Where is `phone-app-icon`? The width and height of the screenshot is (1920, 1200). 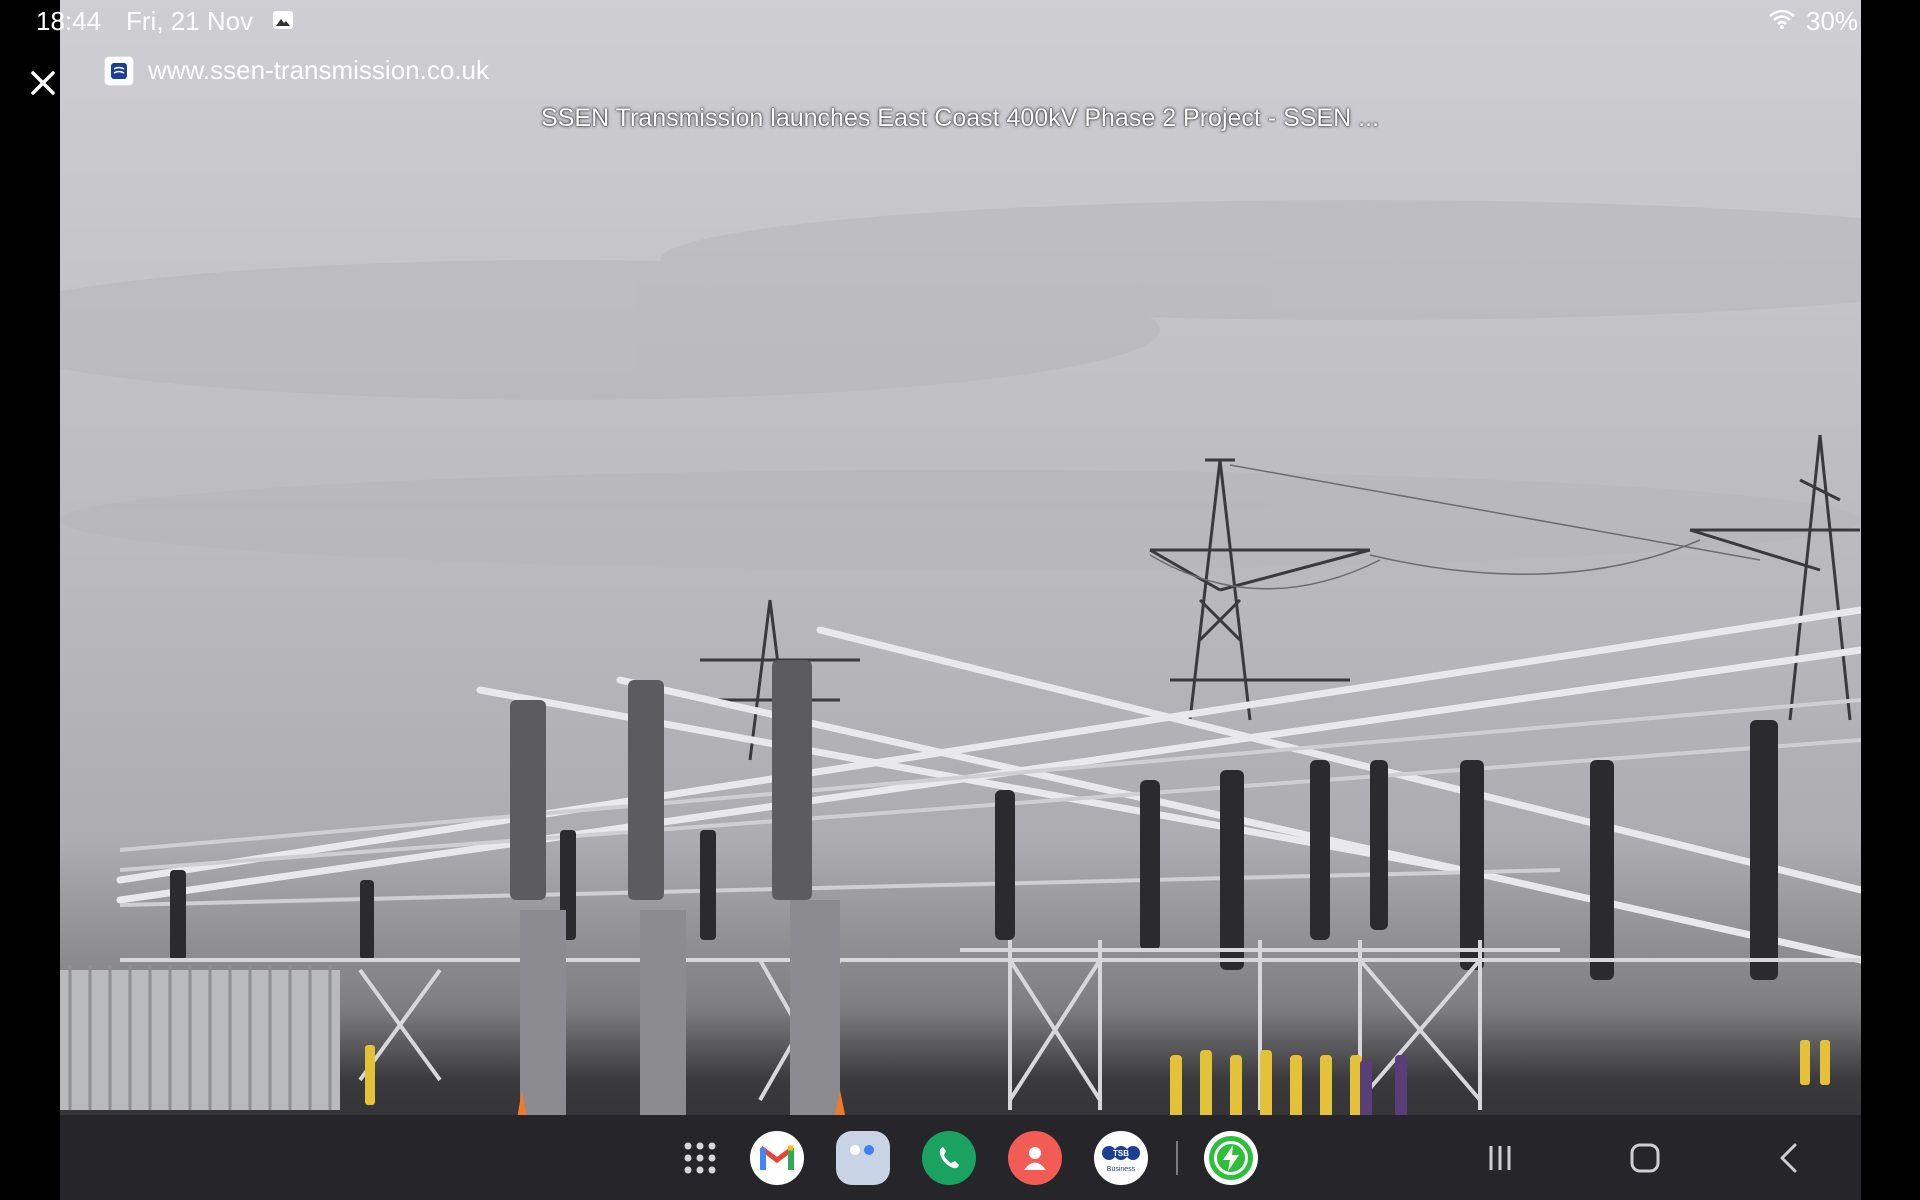 phone-app-icon is located at coordinates (949, 1158).